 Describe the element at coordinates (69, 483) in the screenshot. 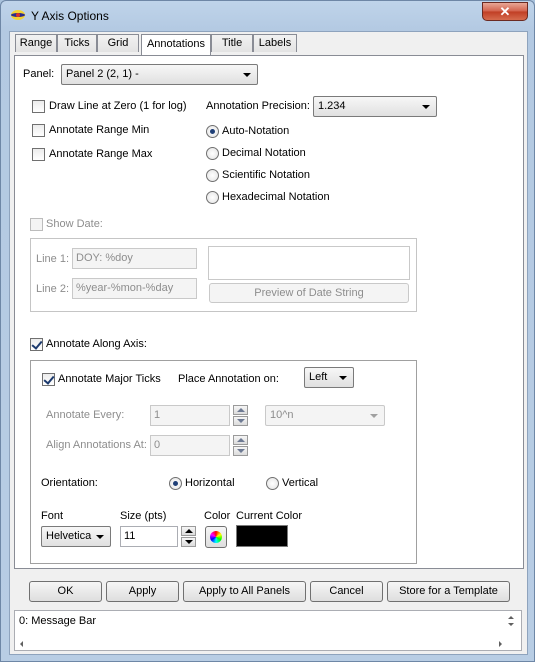

I see `orientation-label: Orientation:` at that location.